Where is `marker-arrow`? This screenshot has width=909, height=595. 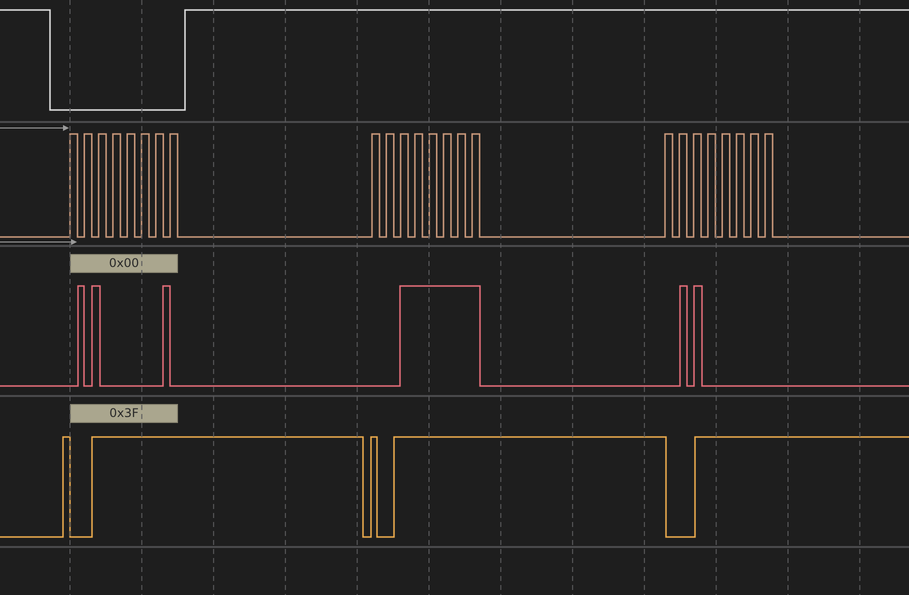 marker-arrow is located at coordinates (34, 128).